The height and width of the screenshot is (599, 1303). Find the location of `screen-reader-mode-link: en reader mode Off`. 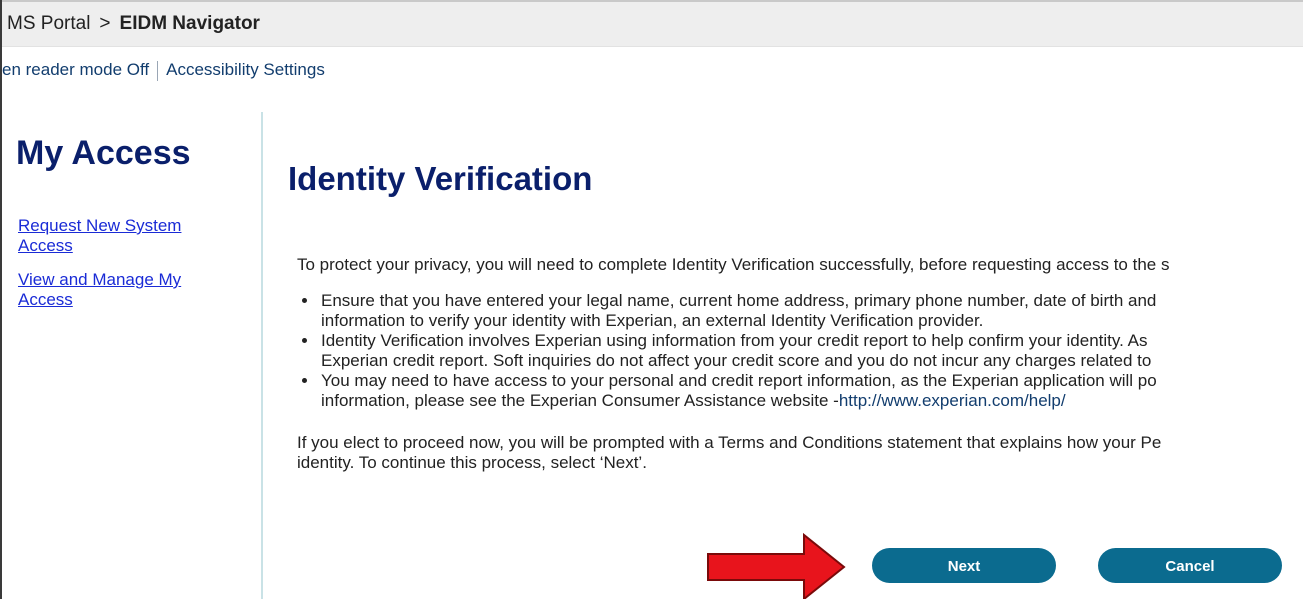

screen-reader-mode-link: en reader mode Off is located at coordinates (75, 69).